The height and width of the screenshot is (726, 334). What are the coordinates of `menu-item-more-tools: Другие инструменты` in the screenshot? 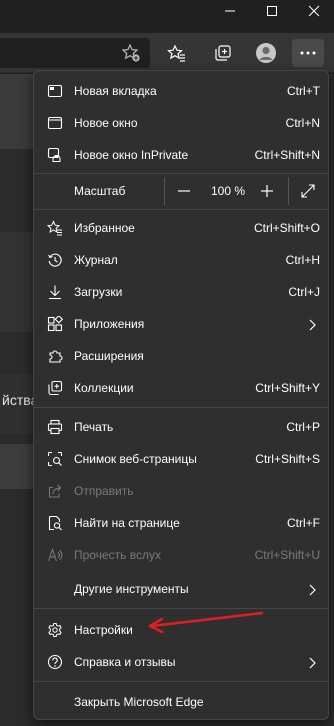 It's located at (181, 589).